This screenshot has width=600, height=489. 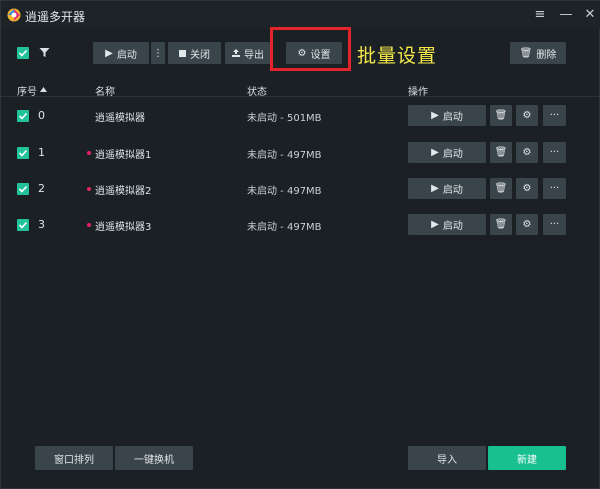 I want to click on vertical-dots-icon: ⋮, so click(x=158, y=53).